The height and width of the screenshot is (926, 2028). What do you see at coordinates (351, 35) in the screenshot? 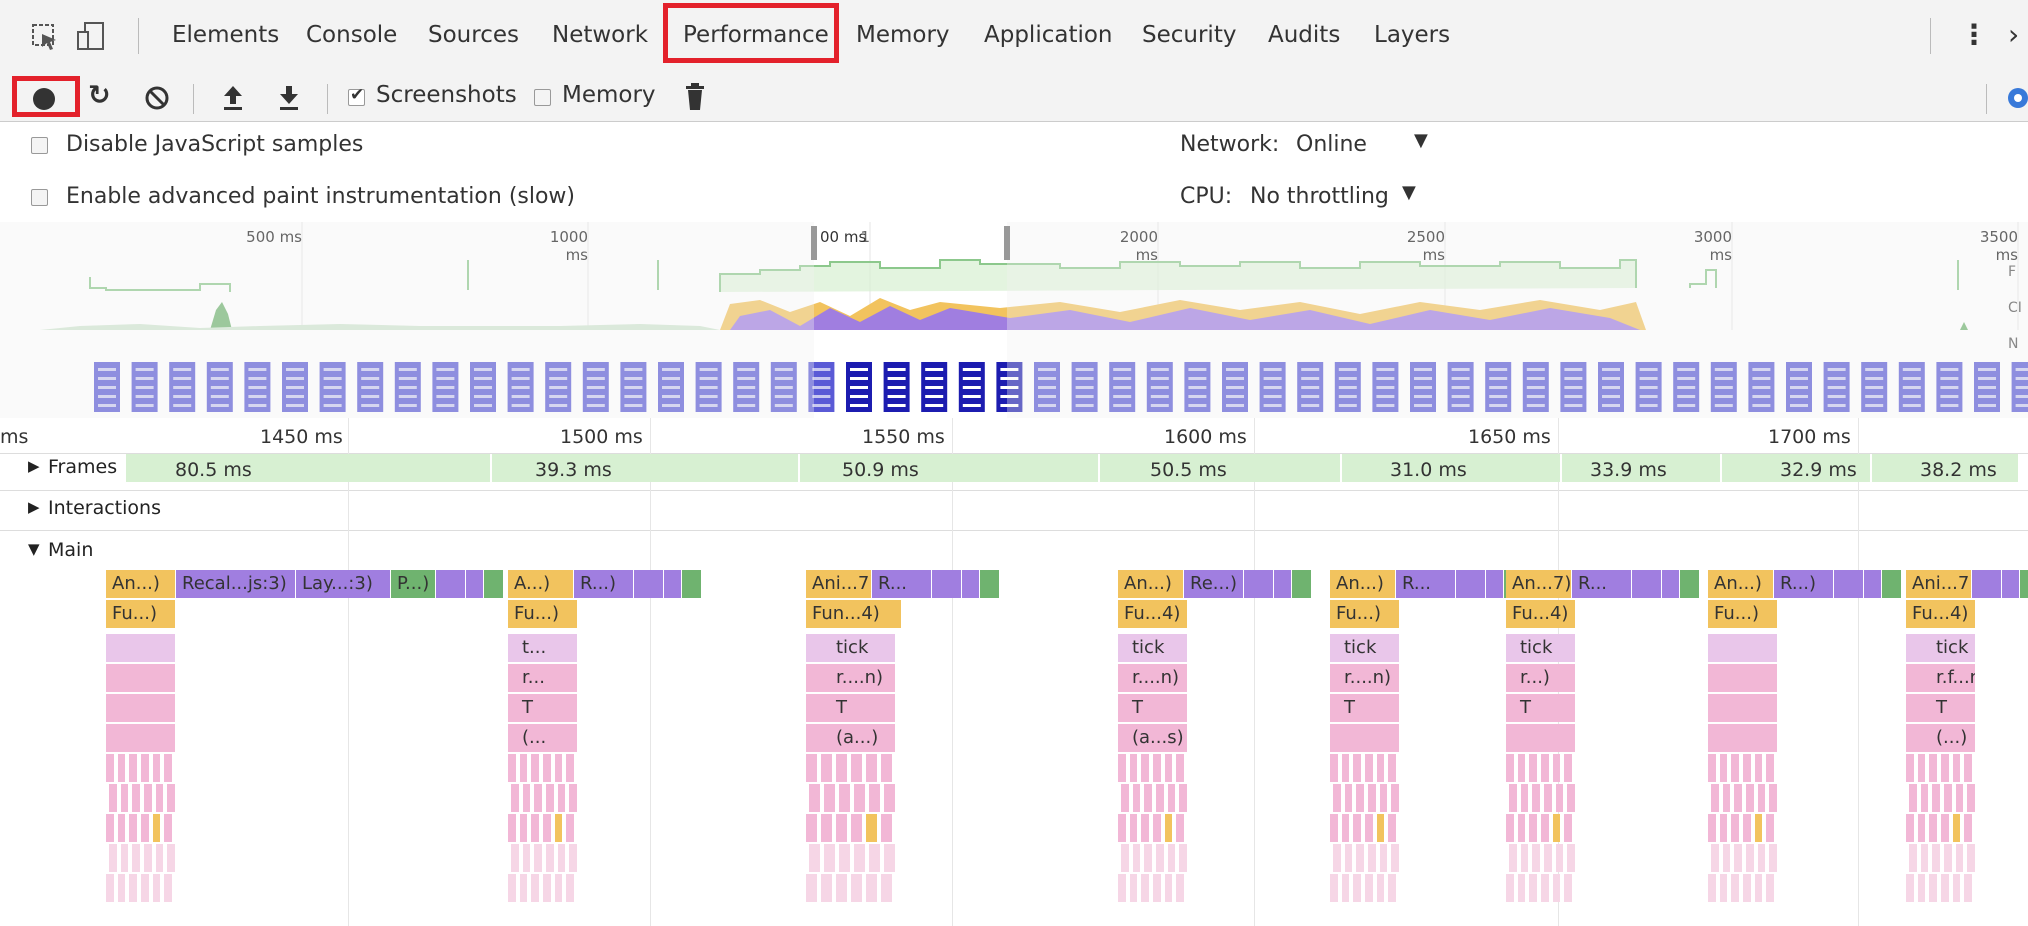
I see `tab-console: Console` at bounding box center [351, 35].